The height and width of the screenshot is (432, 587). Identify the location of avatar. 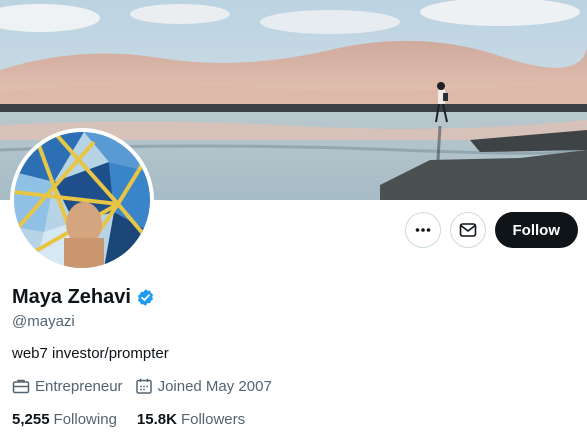
(82, 200).